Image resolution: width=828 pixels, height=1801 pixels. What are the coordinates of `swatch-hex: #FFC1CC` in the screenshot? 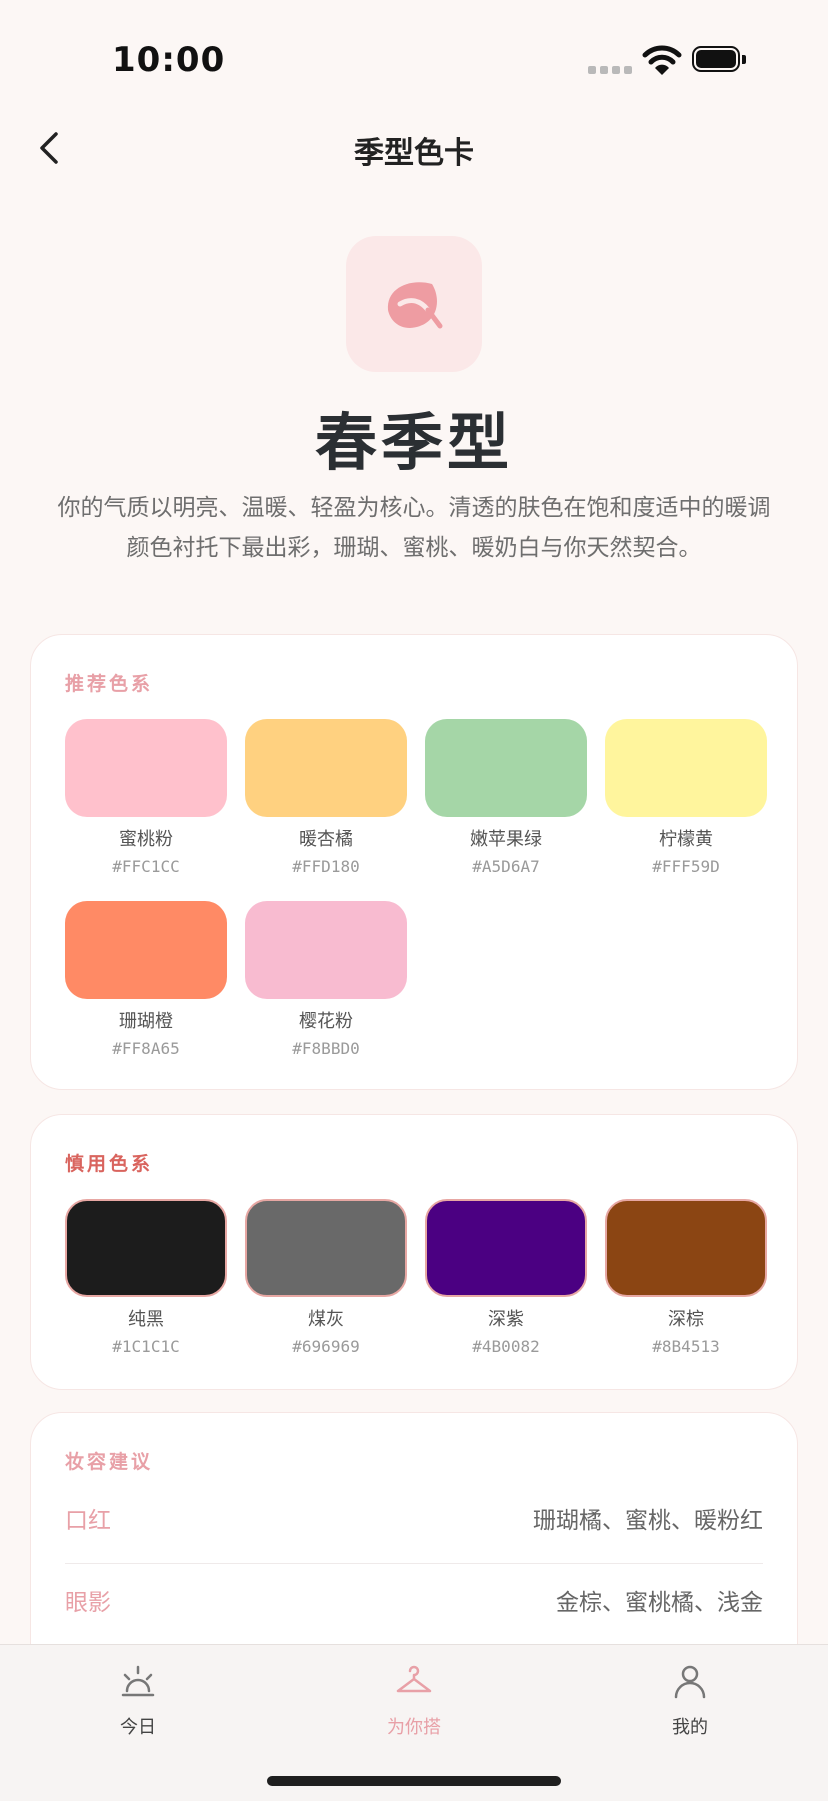 It's located at (146, 866).